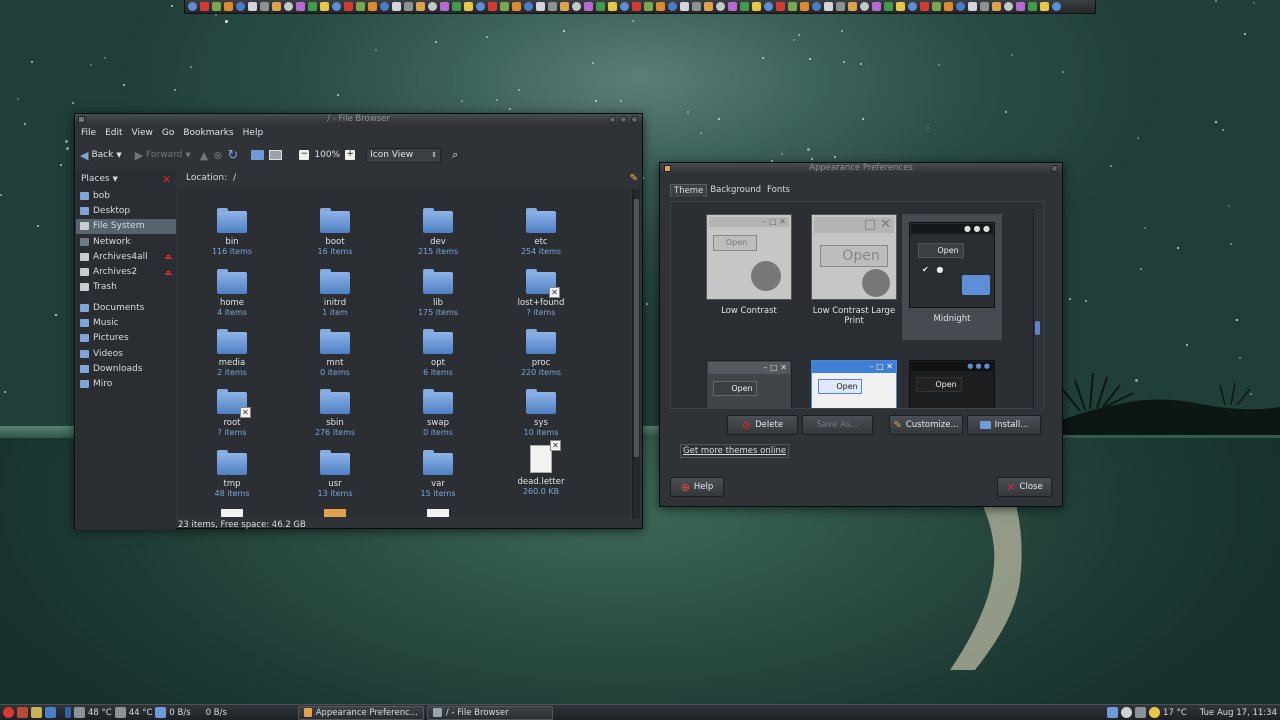 This screenshot has width=1280, height=720. What do you see at coordinates (304, 155) in the screenshot?
I see `zoom-out-button: −` at bounding box center [304, 155].